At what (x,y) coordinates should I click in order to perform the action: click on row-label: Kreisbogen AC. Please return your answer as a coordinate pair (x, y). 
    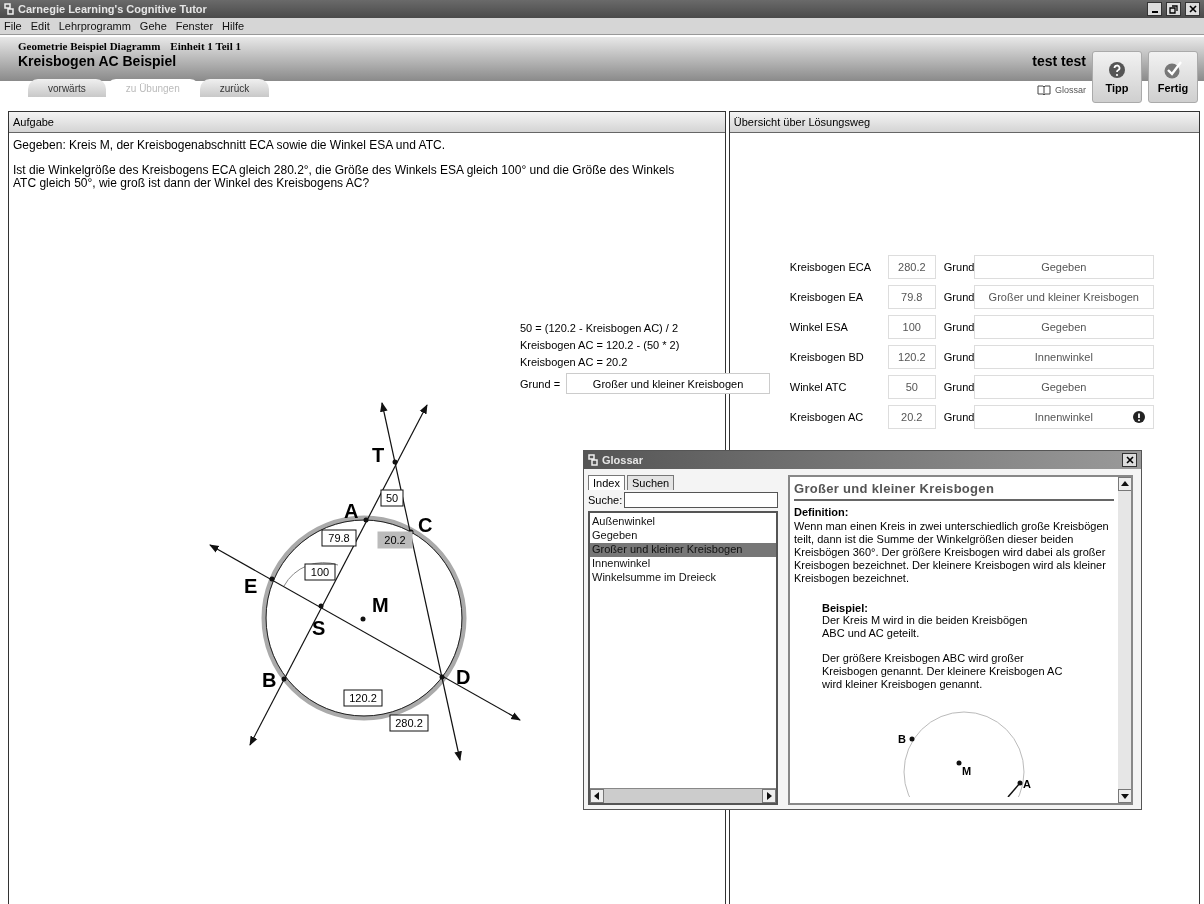
    Looking at the image, I should click on (827, 417).